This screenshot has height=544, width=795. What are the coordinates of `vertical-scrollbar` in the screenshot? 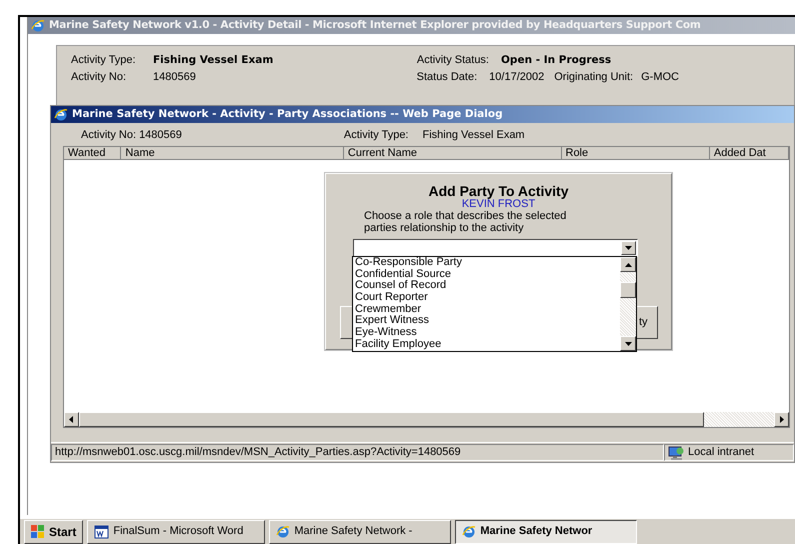 It's located at (628, 304).